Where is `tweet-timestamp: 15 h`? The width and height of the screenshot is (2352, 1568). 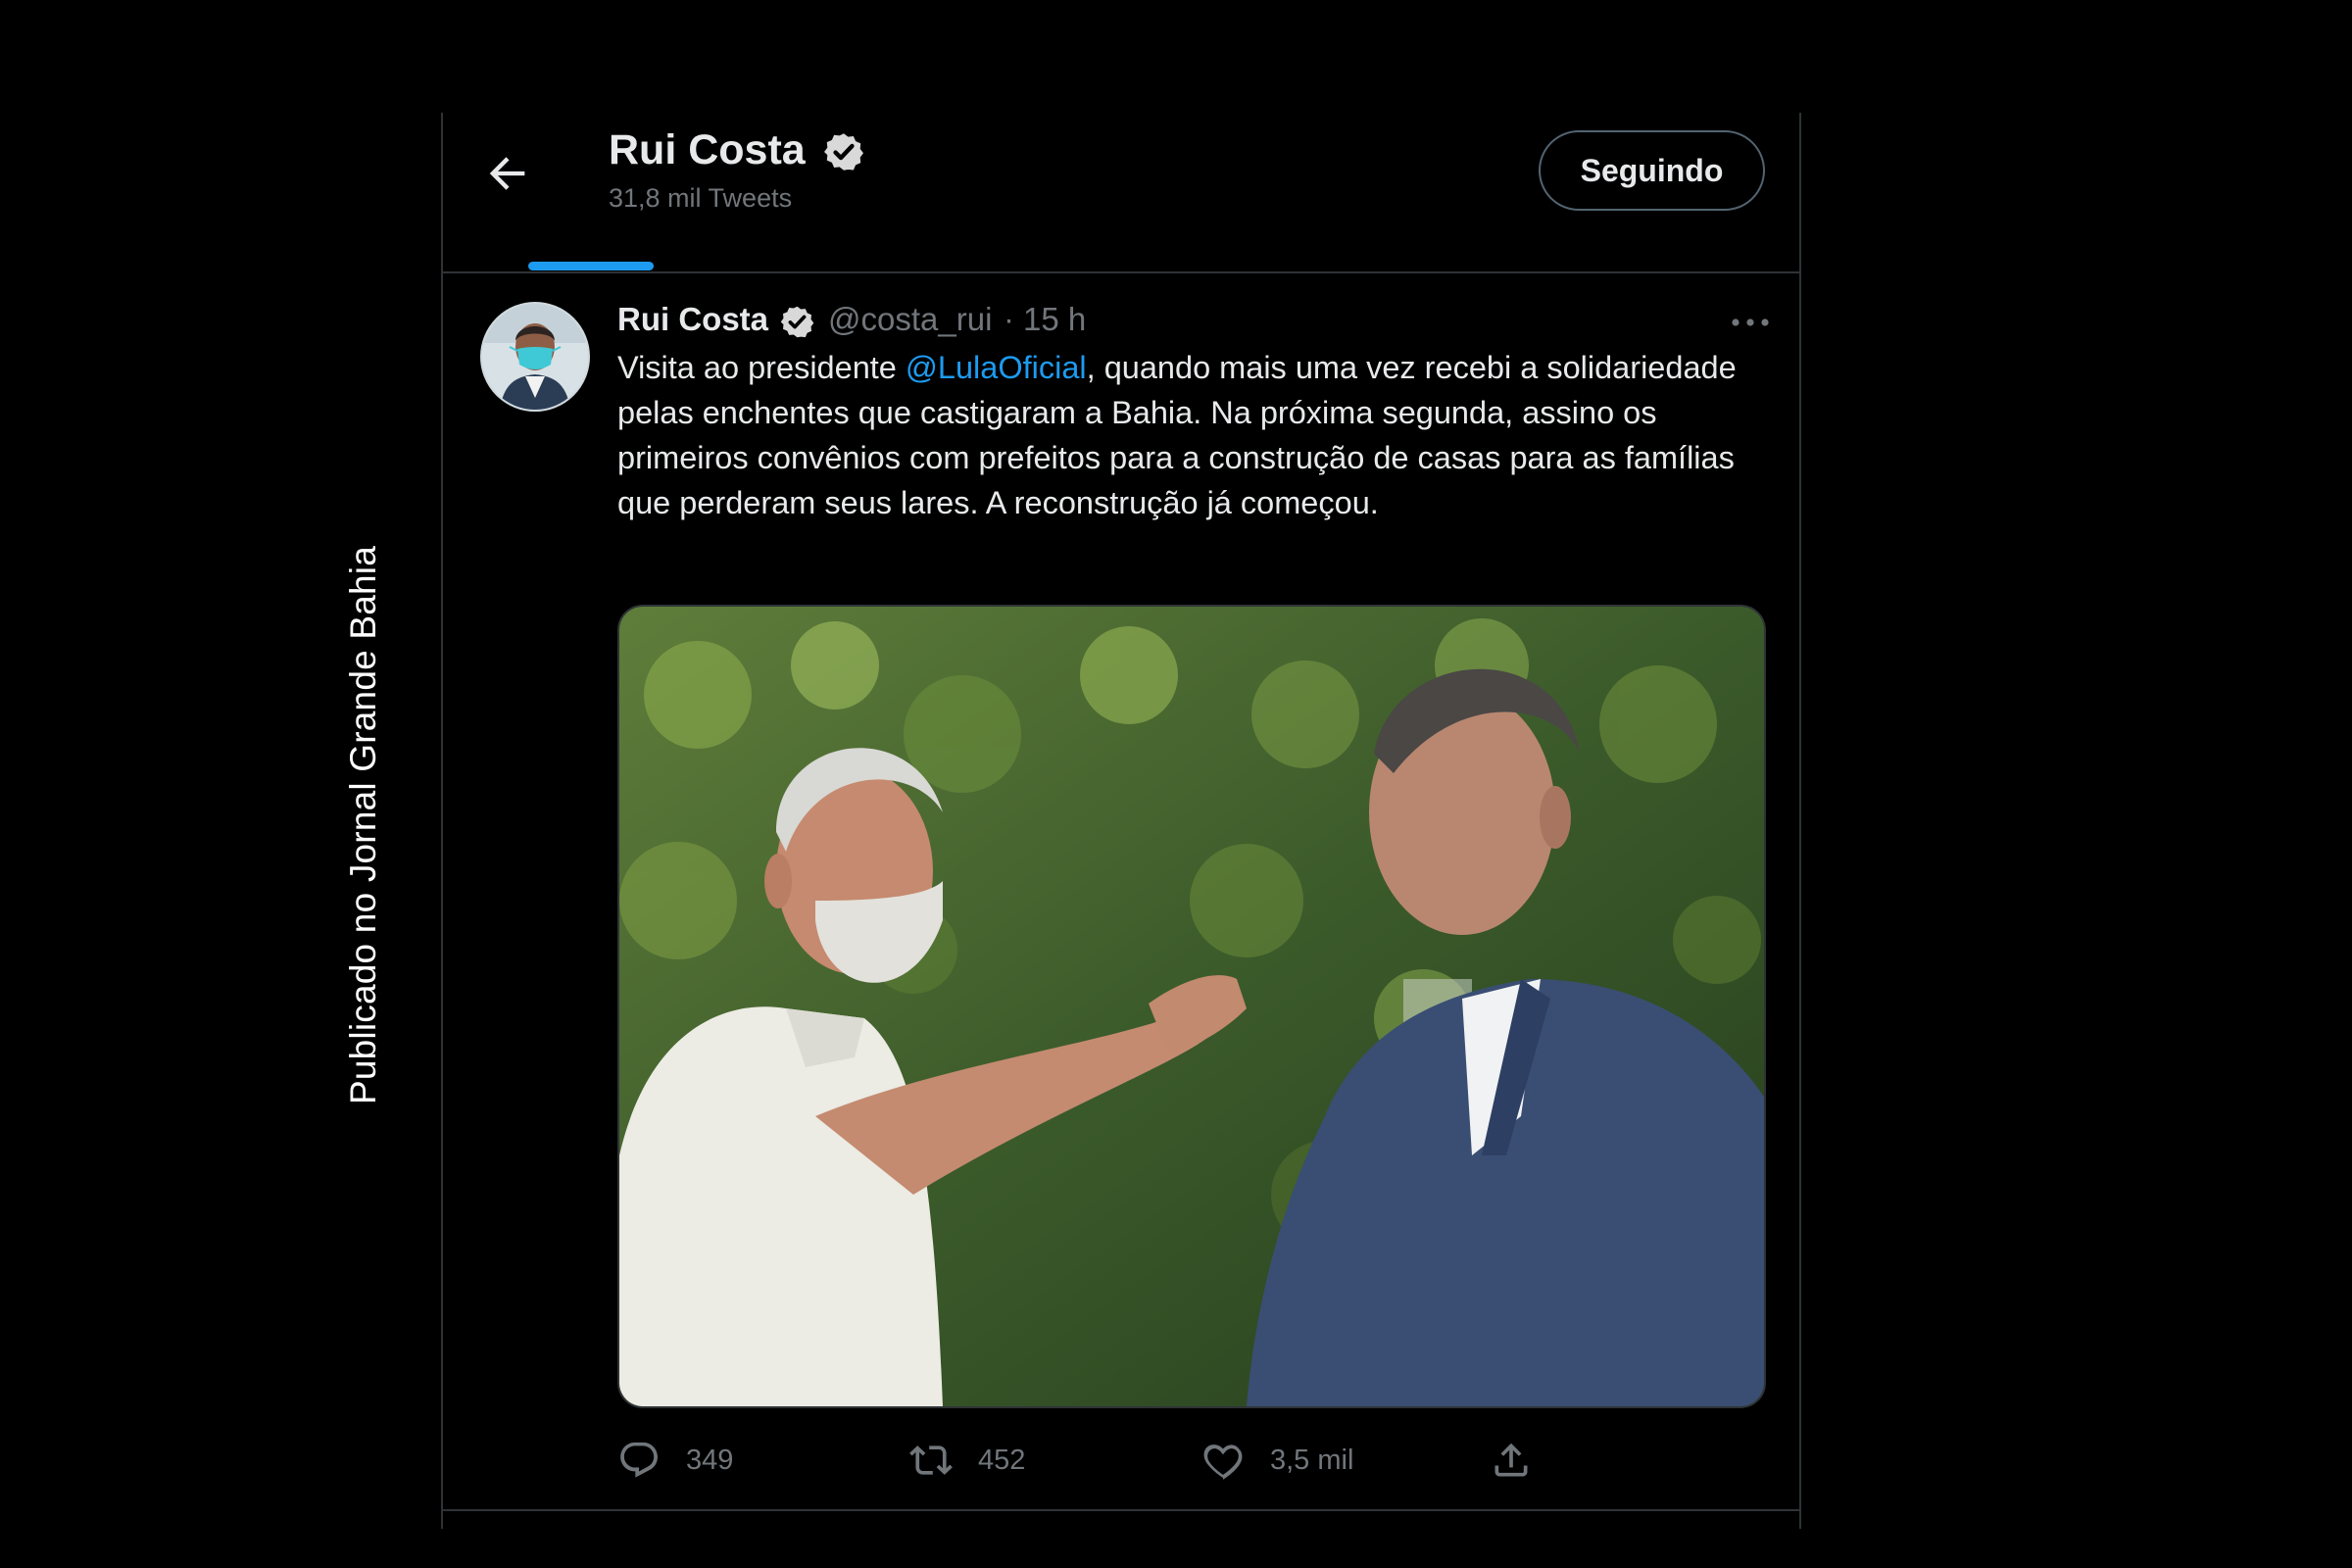
tweet-timestamp: 15 h is located at coordinates (1054, 319).